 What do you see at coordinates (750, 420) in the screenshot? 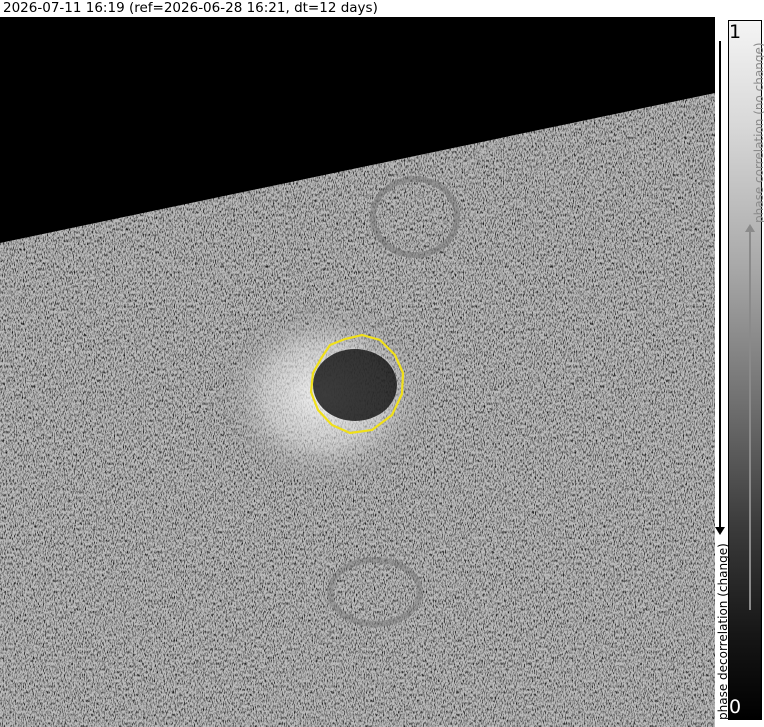
I see `arrow-up-line` at bounding box center [750, 420].